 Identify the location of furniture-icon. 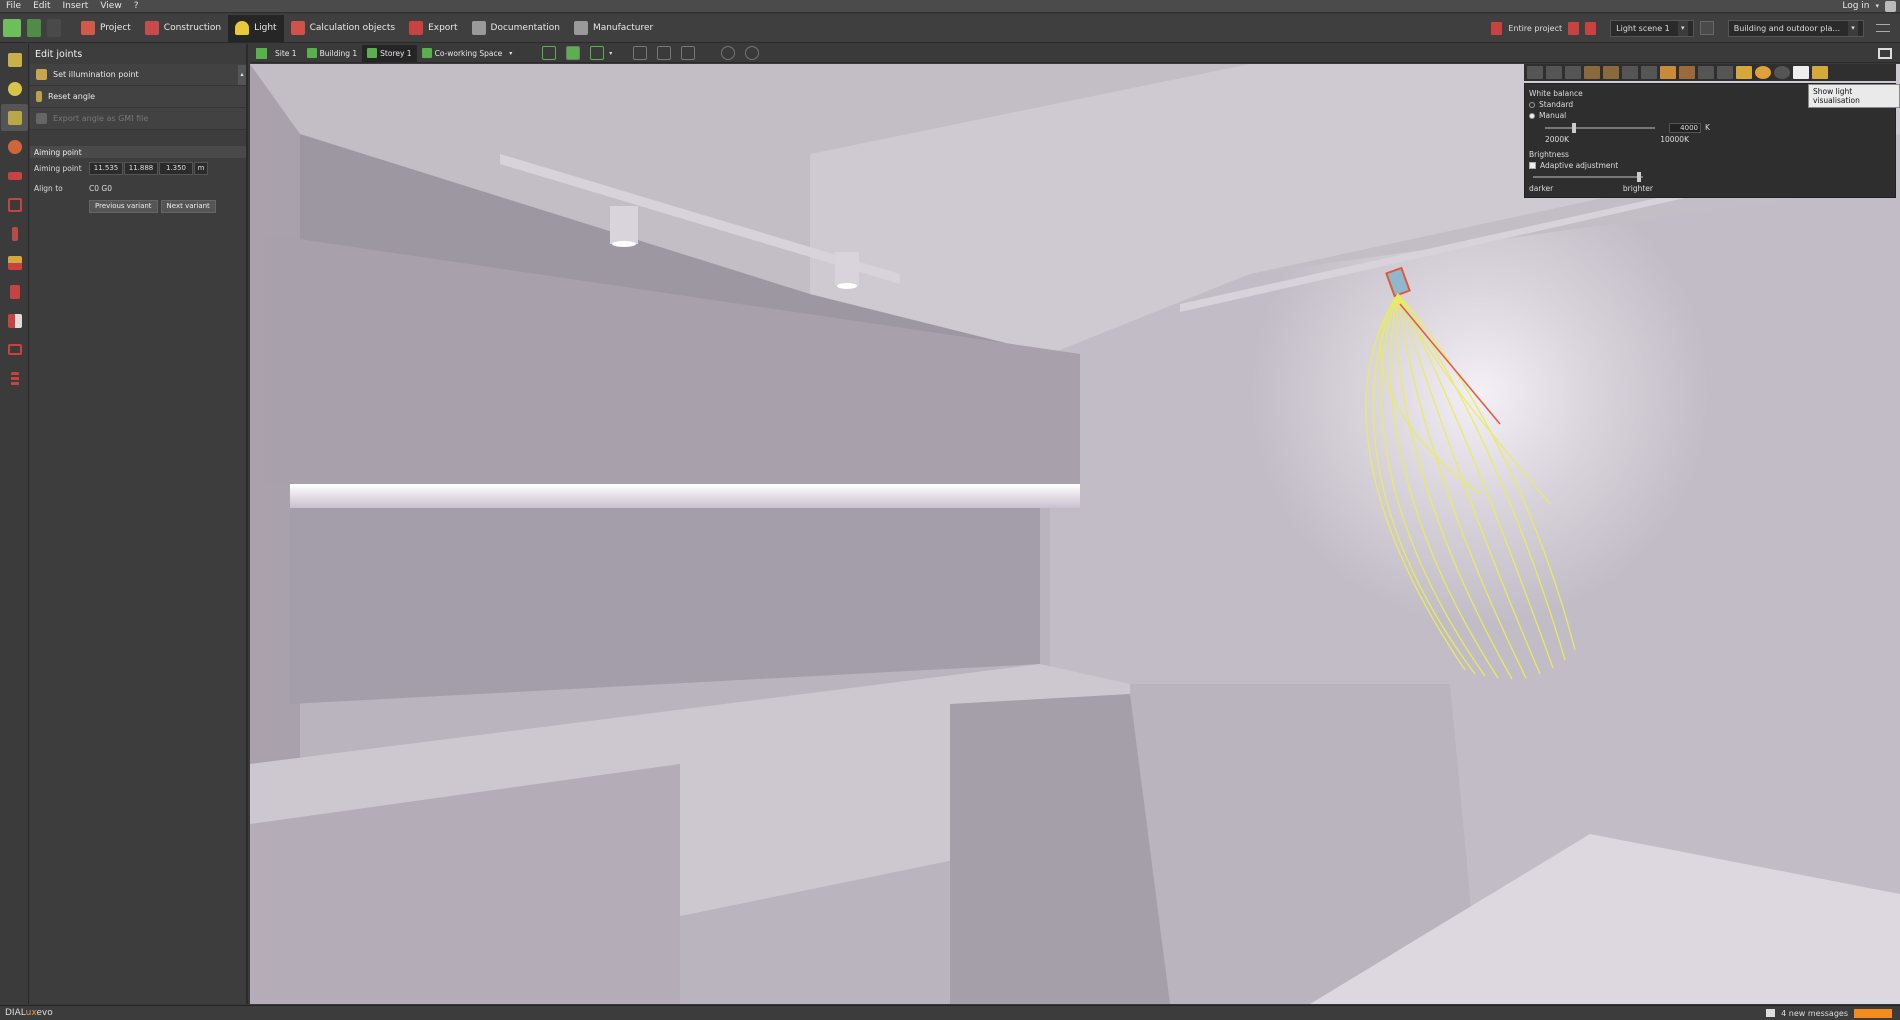
(1611, 72).